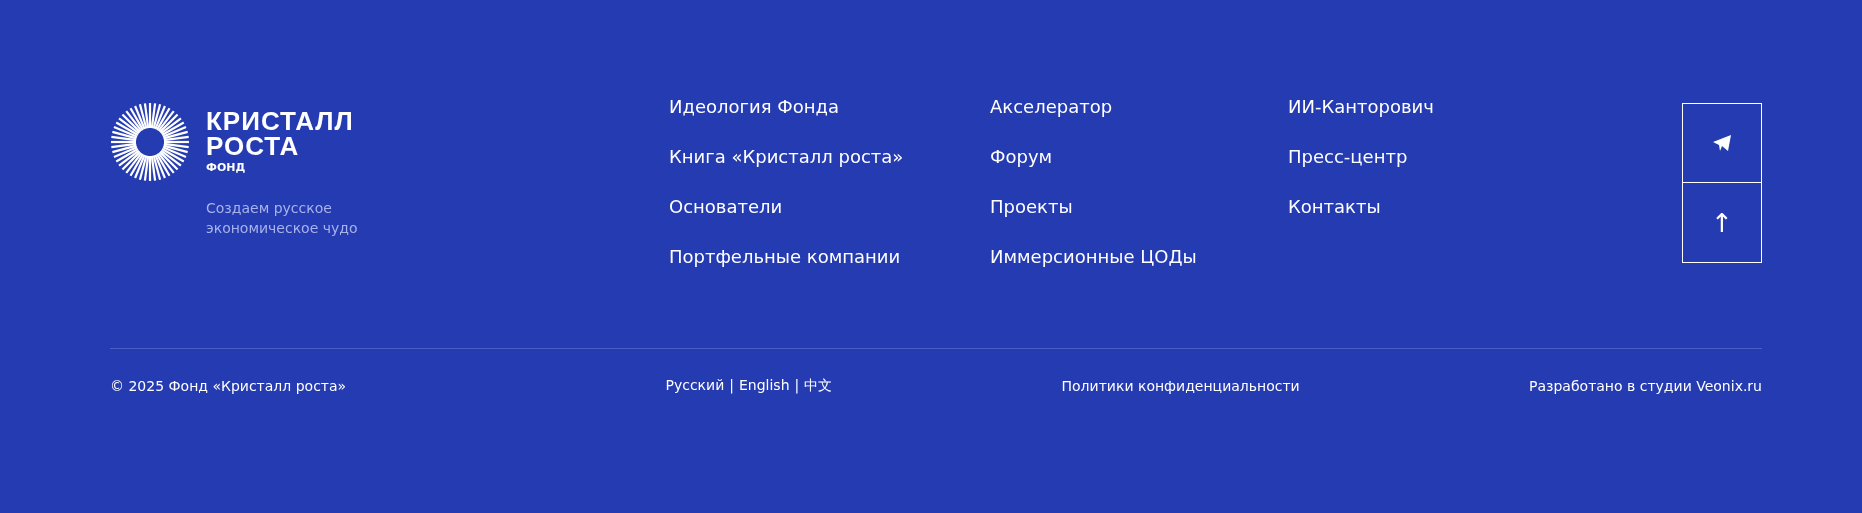 The height and width of the screenshot is (513, 1862). I want to click on nav-link: Форум, so click(1139, 156).